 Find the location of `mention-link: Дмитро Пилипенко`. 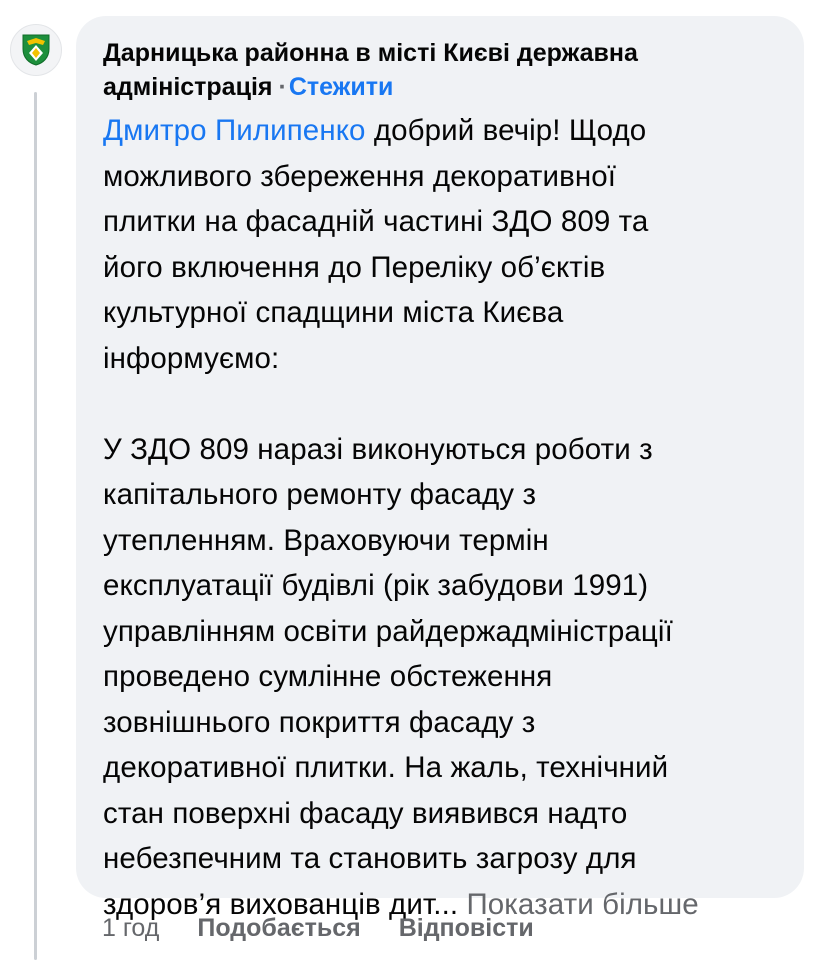

mention-link: Дмитро Пилипенко is located at coordinates (234, 130).